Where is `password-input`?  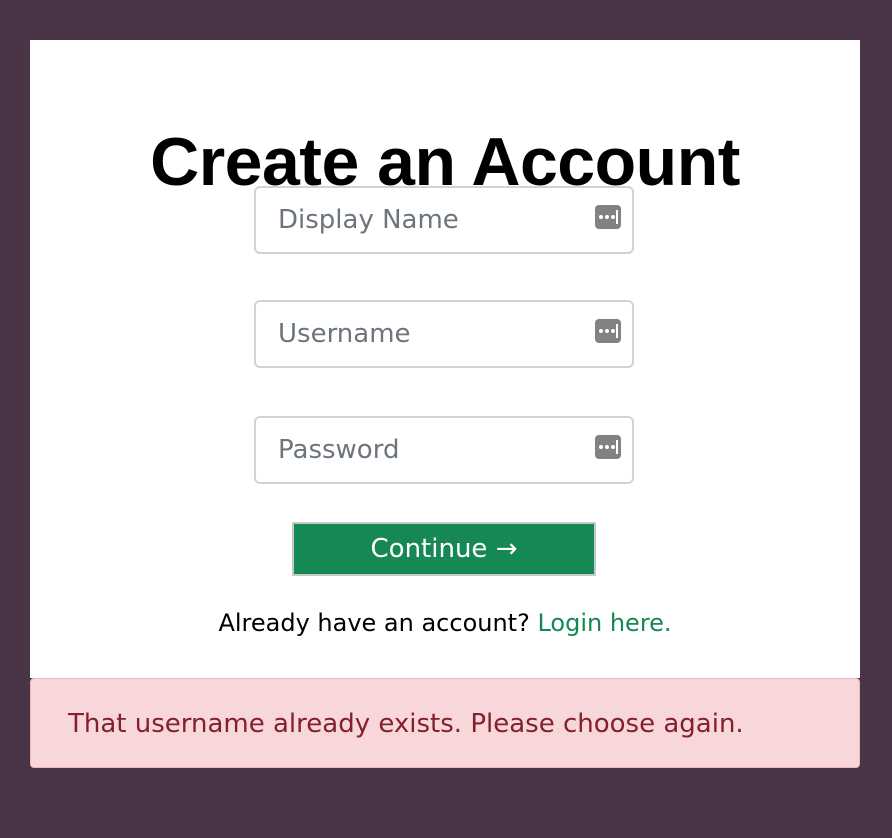 password-input is located at coordinates (444, 450).